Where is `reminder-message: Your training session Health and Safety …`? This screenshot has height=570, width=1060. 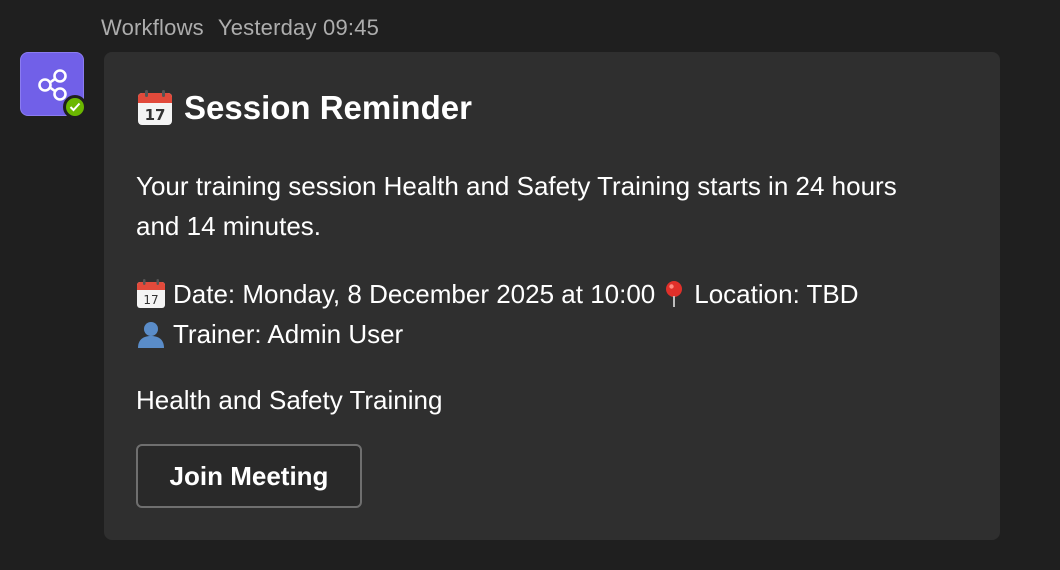 reminder-message: Your training session Health and Safety … is located at coordinates (516, 206).